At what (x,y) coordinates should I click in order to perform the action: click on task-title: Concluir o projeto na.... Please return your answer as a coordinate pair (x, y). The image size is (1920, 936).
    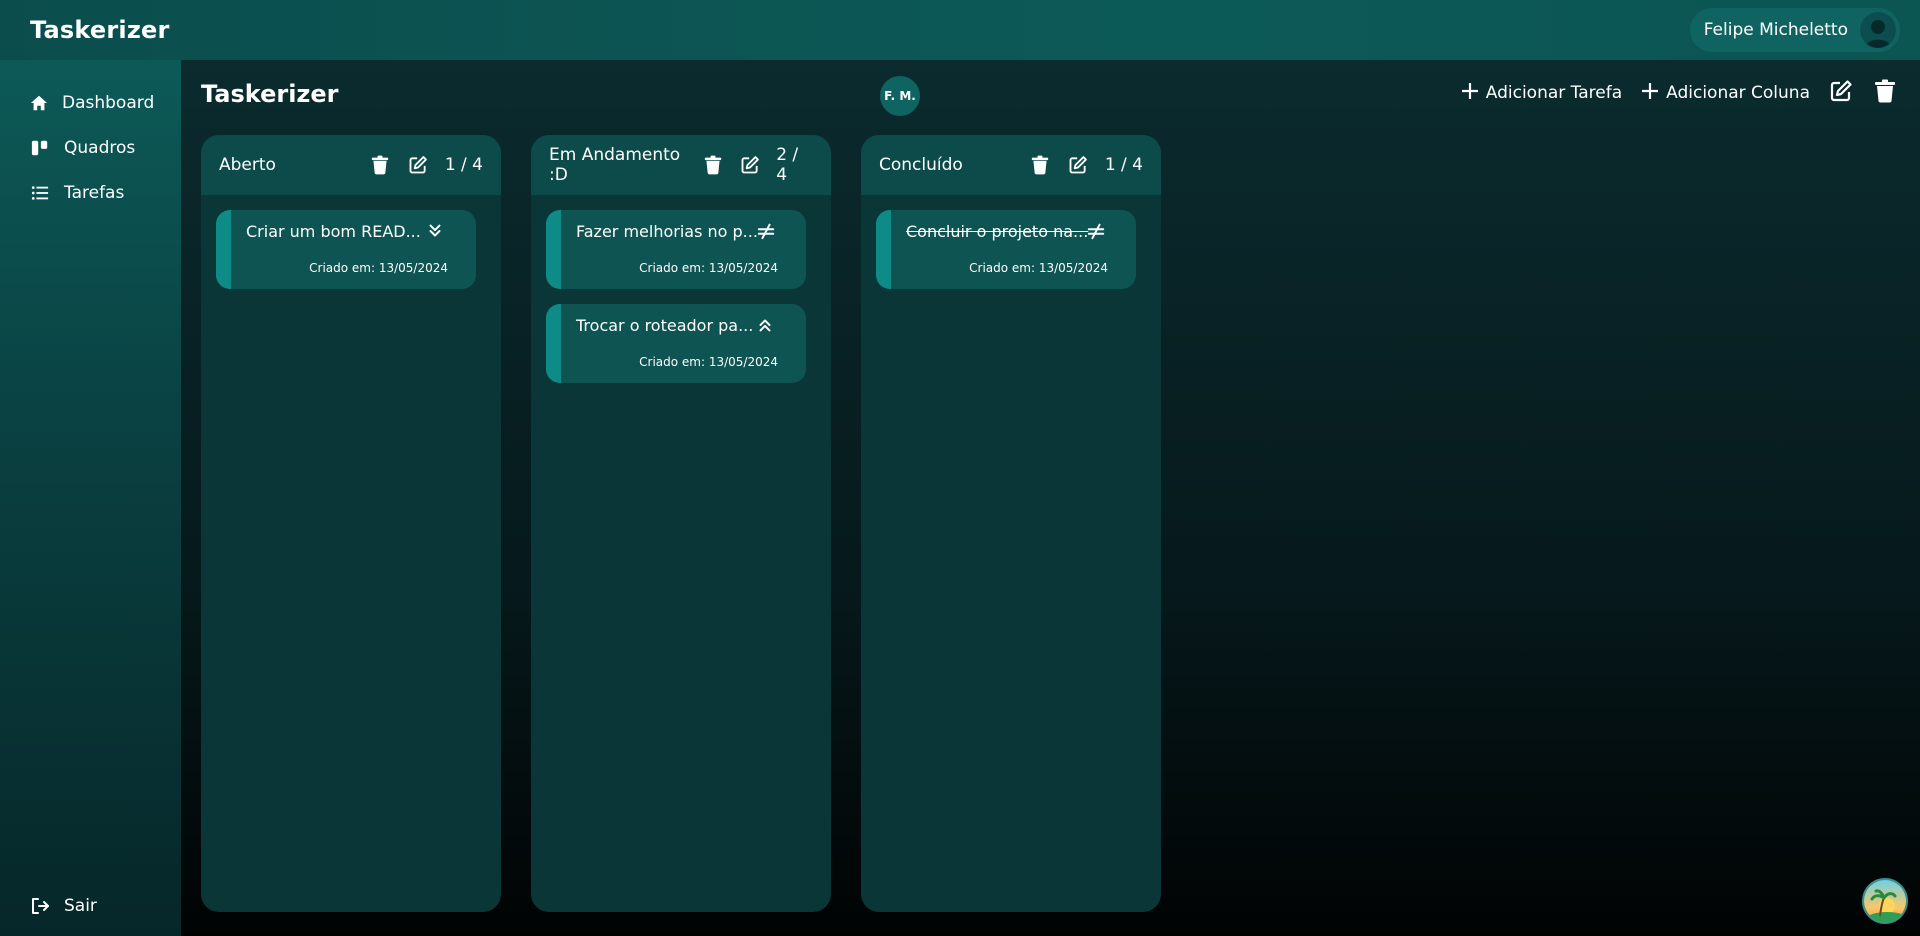
    Looking at the image, I should click on (997, 231).